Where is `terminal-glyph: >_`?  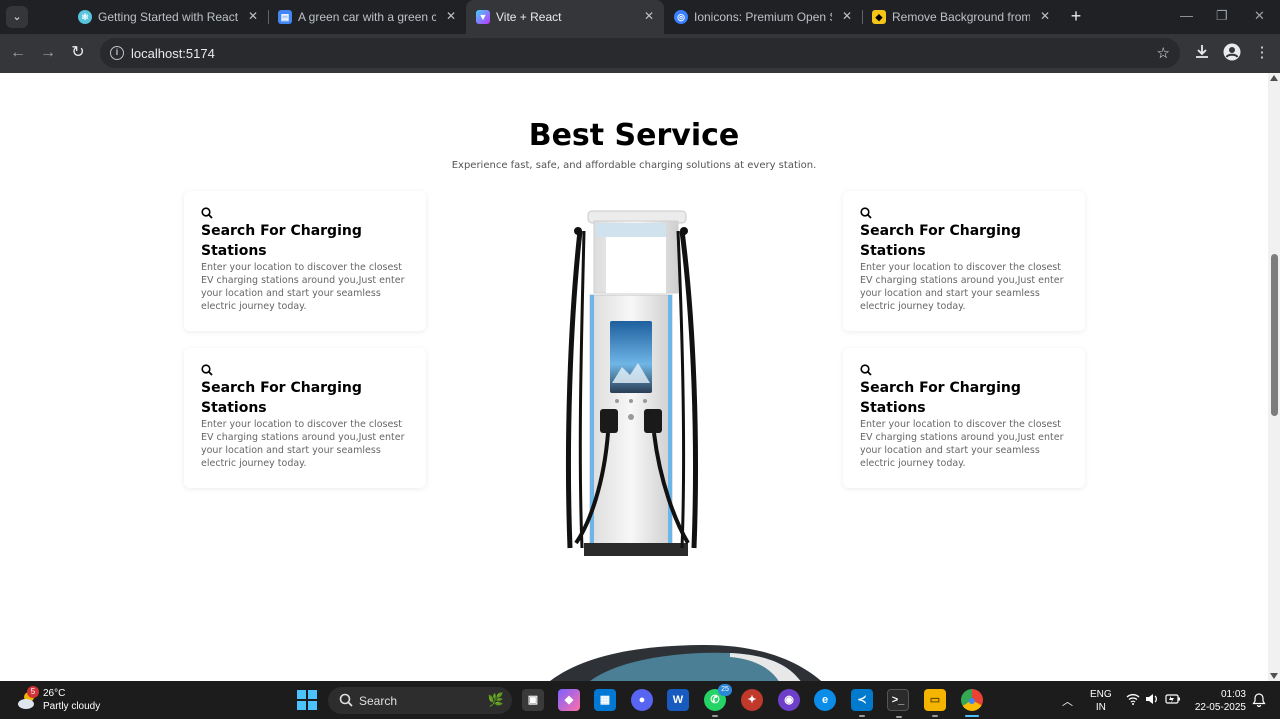 terminal-glyph: >_ is located at coordinates (898, 700).